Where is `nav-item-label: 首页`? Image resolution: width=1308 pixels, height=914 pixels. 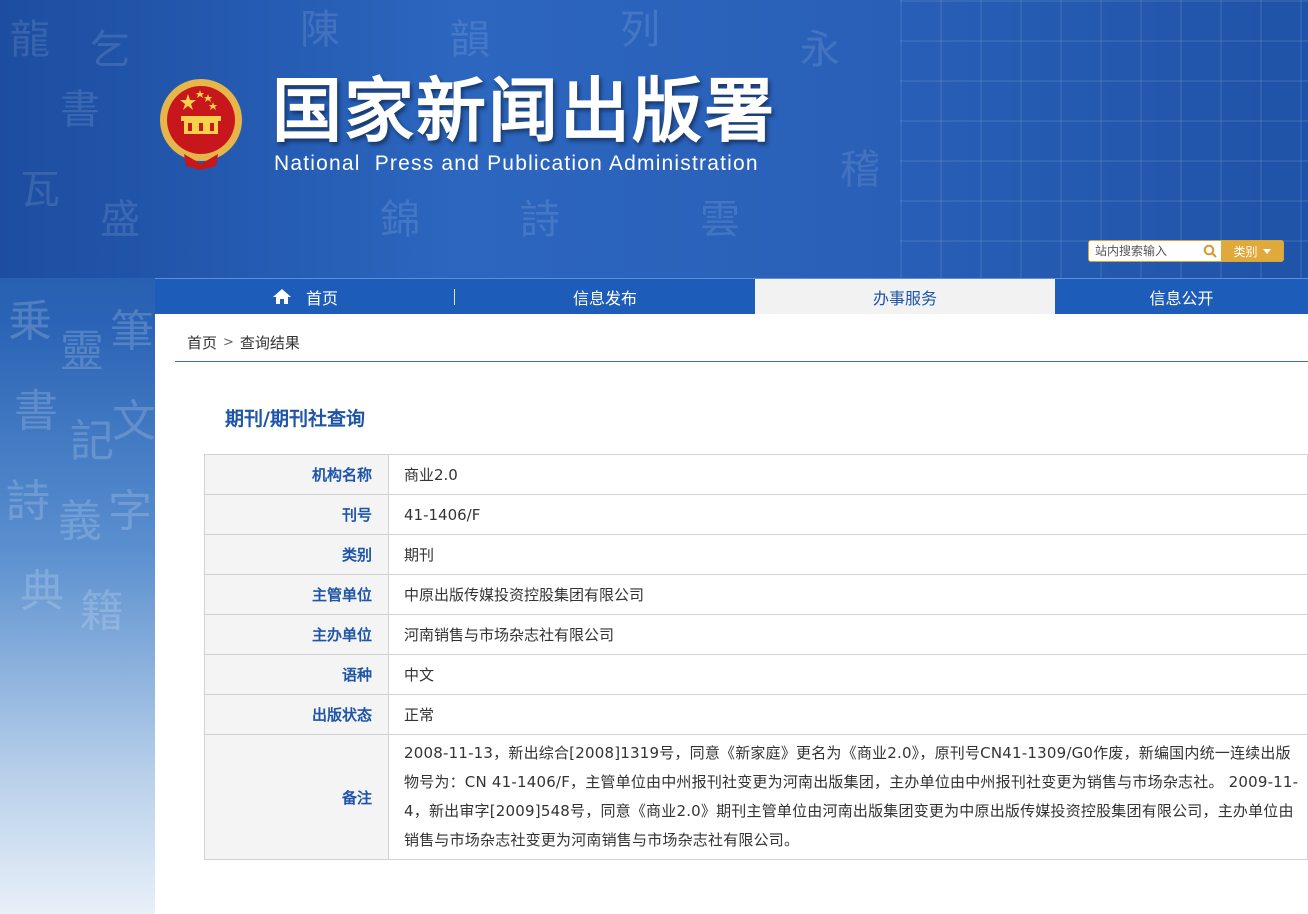 nav-item-label: 首页 is located at coordinates (321, 298).